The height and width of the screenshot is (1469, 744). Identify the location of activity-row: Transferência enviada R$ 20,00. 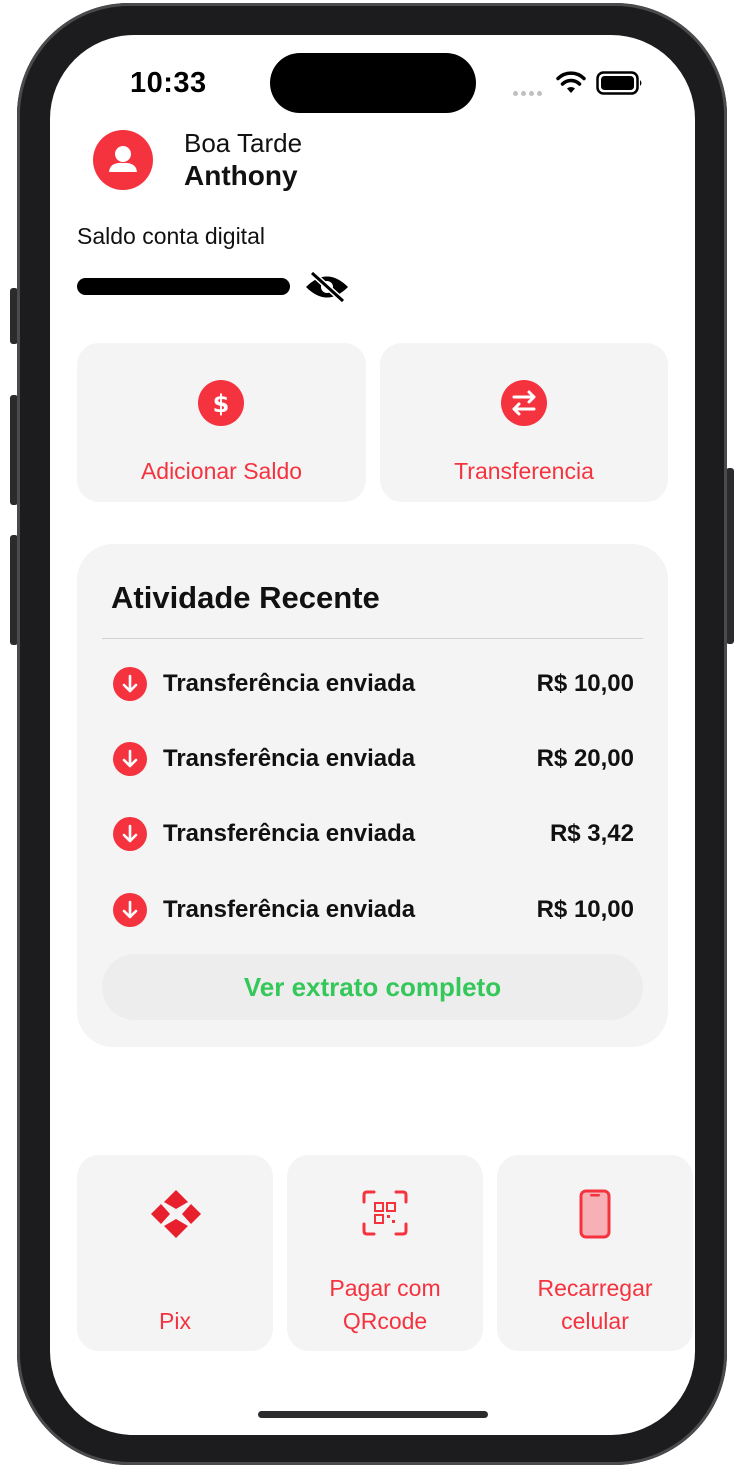
(373, 759).